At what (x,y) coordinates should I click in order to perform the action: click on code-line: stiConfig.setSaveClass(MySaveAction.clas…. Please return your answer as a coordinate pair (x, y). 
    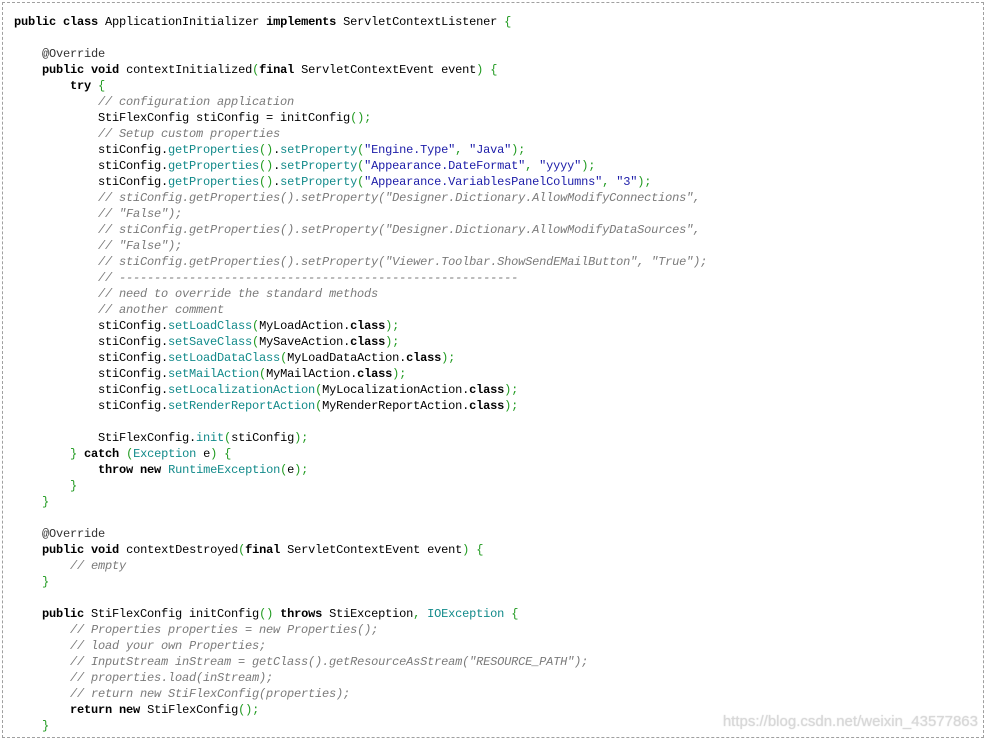
    Looking at the image, I should click on (360, 342).